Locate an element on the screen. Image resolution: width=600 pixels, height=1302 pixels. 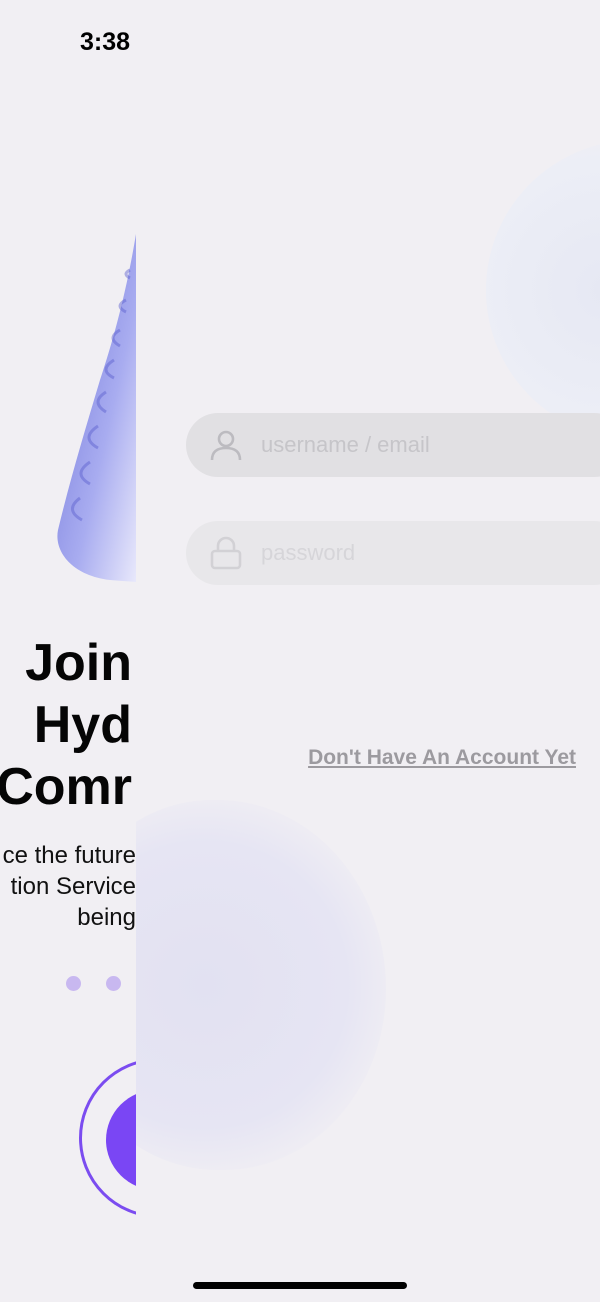
home-indicator is located at coordinates (300, 1285).